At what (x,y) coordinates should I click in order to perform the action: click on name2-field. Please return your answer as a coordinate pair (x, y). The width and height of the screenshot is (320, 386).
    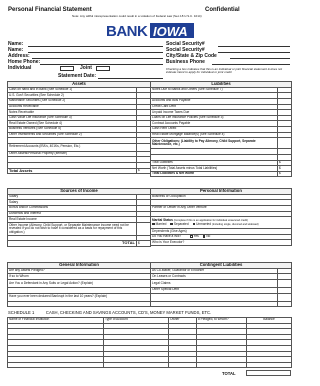
    Looking at the image, I should click on (95, 50).